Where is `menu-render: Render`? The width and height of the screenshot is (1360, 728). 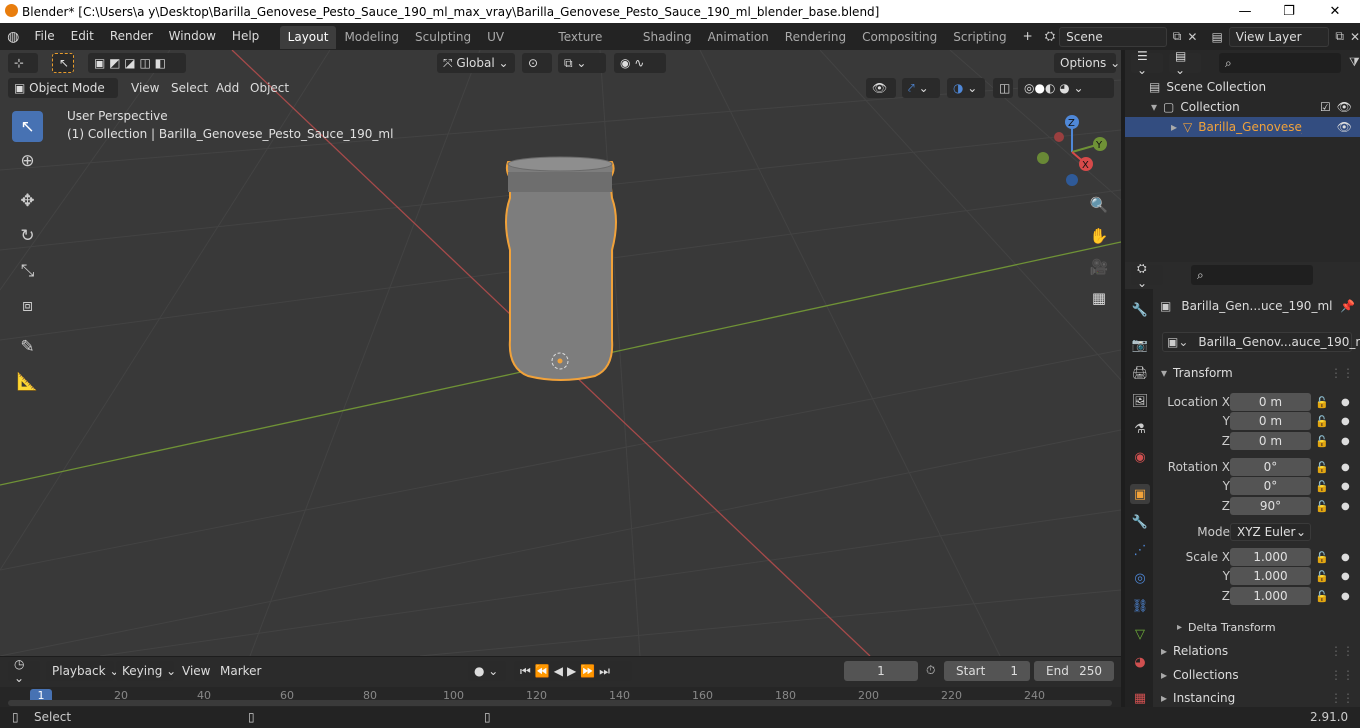
menu-render: Render is located at coordinates (131, 36).